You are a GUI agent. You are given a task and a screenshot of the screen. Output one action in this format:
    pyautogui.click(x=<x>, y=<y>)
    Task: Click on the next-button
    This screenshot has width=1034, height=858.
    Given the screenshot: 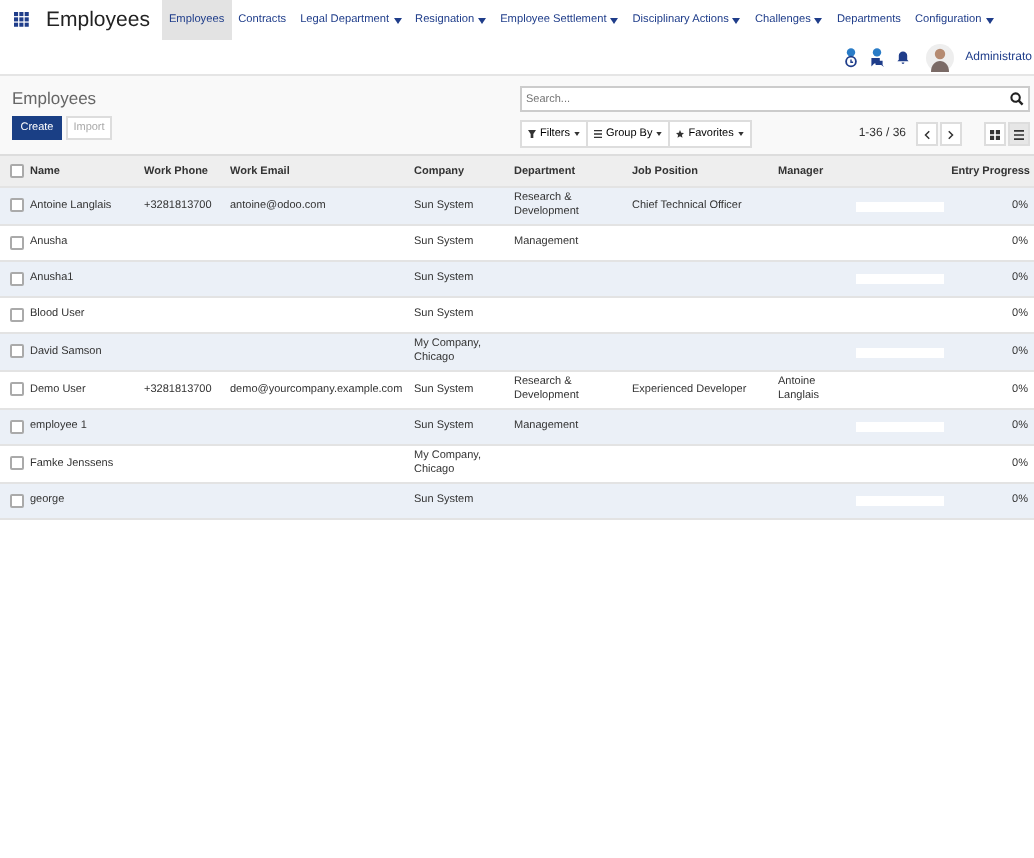 What is the action you would take?
    pyautogui.click(x=951, y=134)
    